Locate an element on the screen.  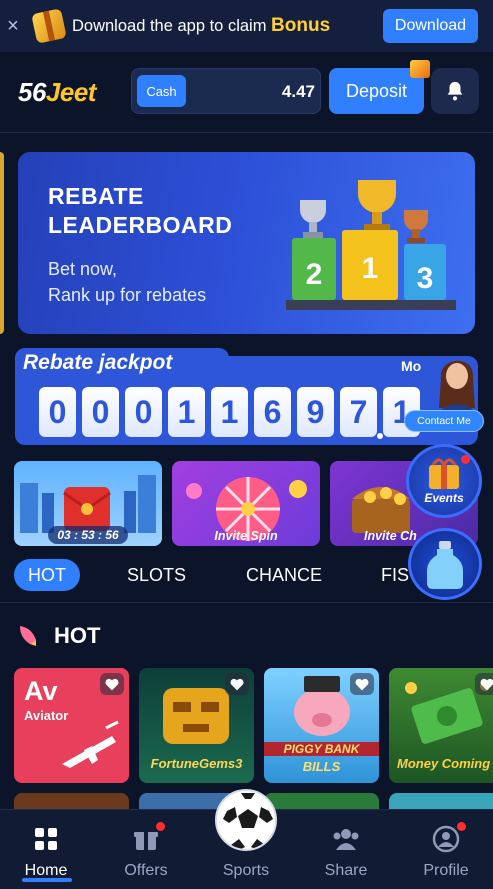
jackpot-digit: 6 is located at coordinates (272, 412).